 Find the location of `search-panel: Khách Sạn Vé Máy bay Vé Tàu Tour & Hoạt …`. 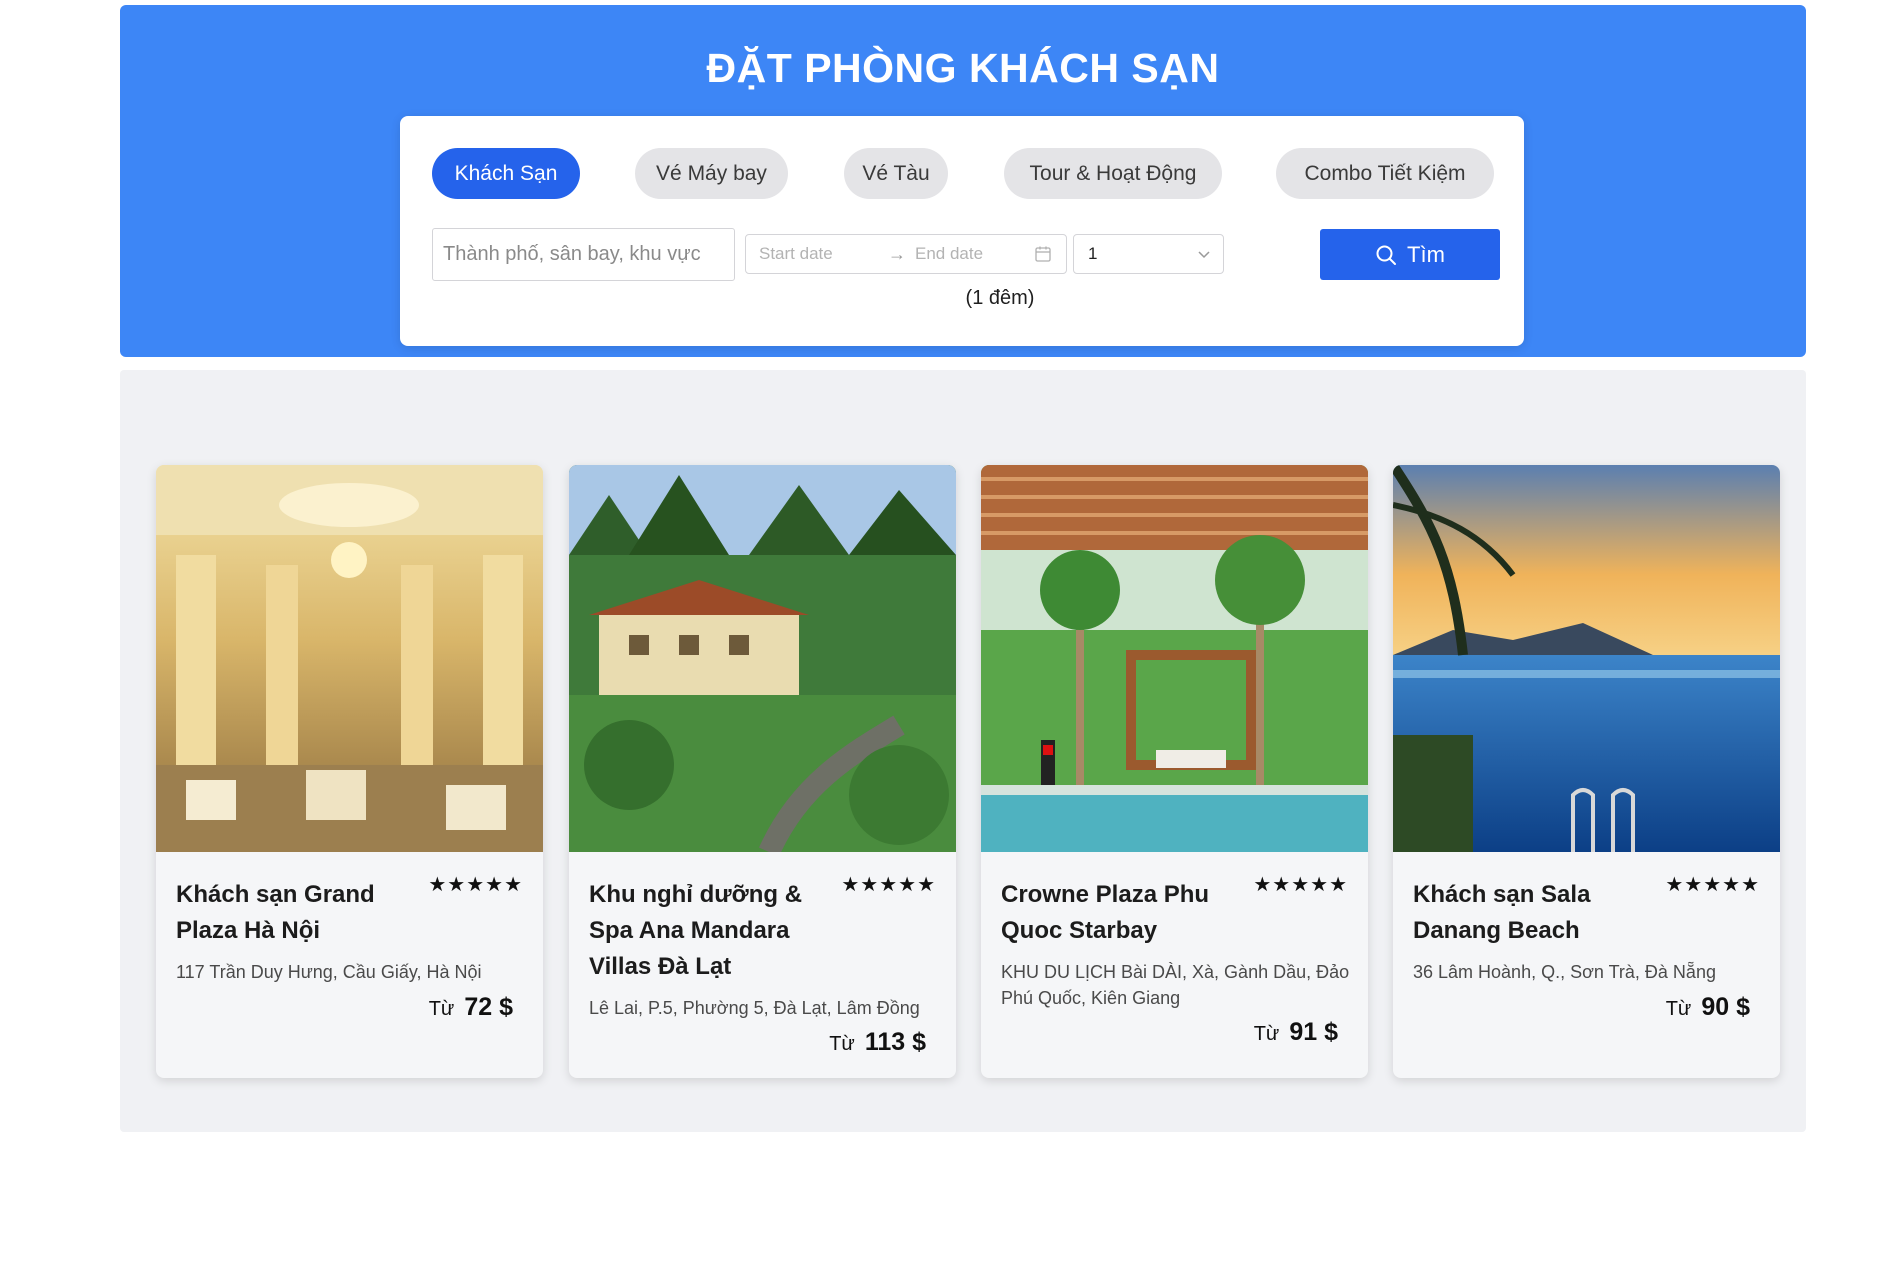

search-panel: Khách Sạn Vé Máy bay Vé Tàu Tour & Hoạt … is located at coordinates (962, 231).